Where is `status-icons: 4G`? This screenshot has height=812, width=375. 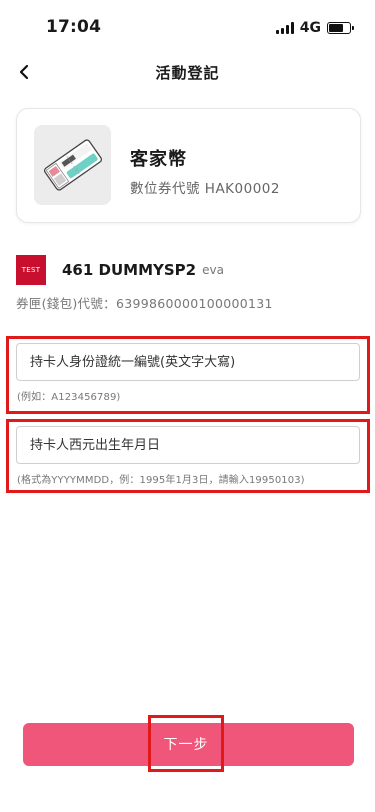 status-icons: 4G is located at coordinates (314, 28).